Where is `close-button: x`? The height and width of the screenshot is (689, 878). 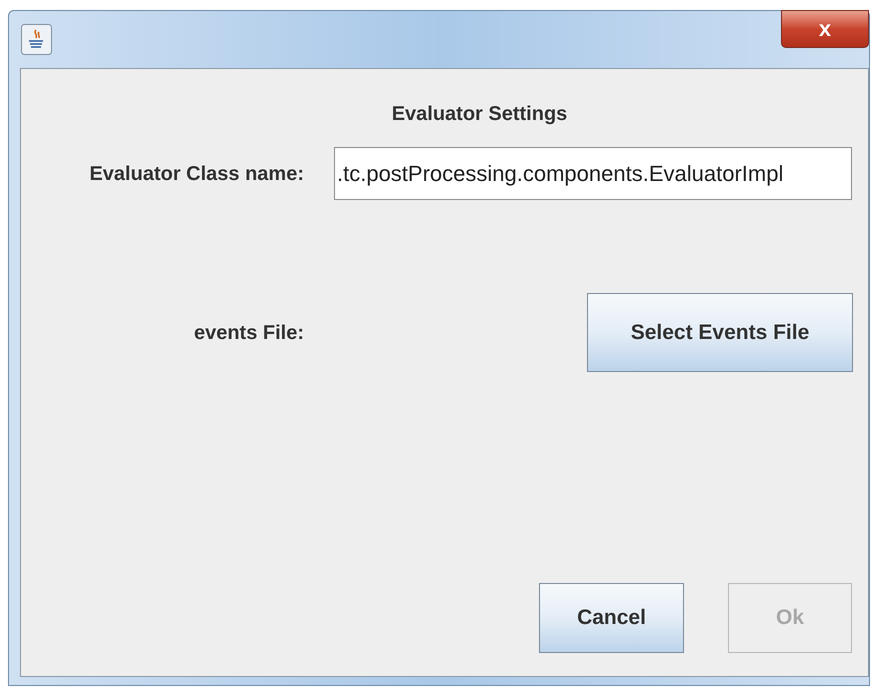 close-button: x is located at coordinates (825, 29).